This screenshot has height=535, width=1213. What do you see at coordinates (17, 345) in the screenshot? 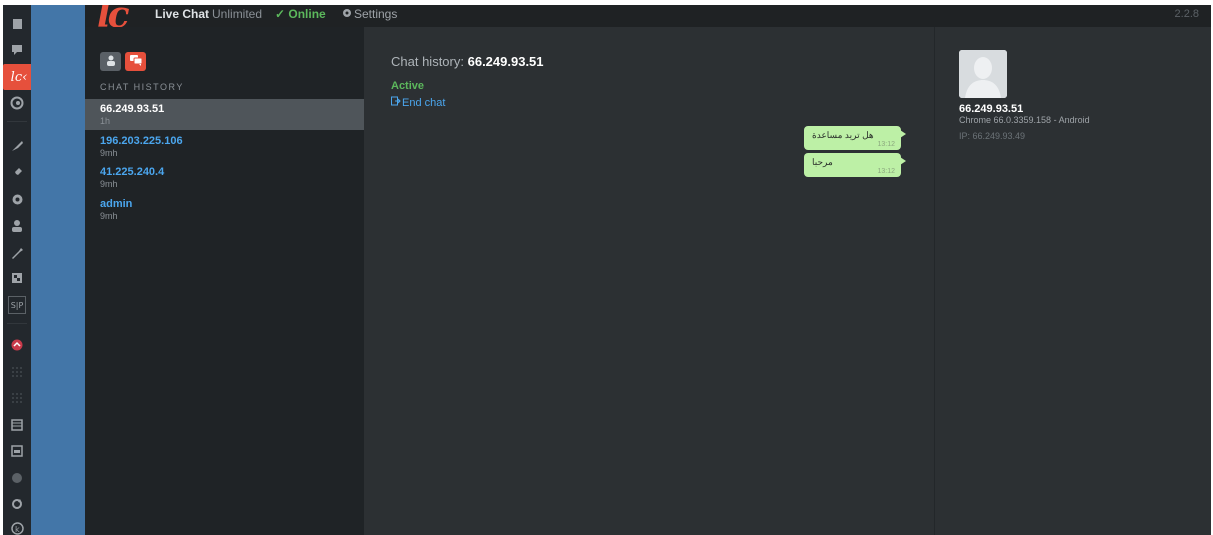
I see `red-plugin-icon` at bounding box center [17, 345].